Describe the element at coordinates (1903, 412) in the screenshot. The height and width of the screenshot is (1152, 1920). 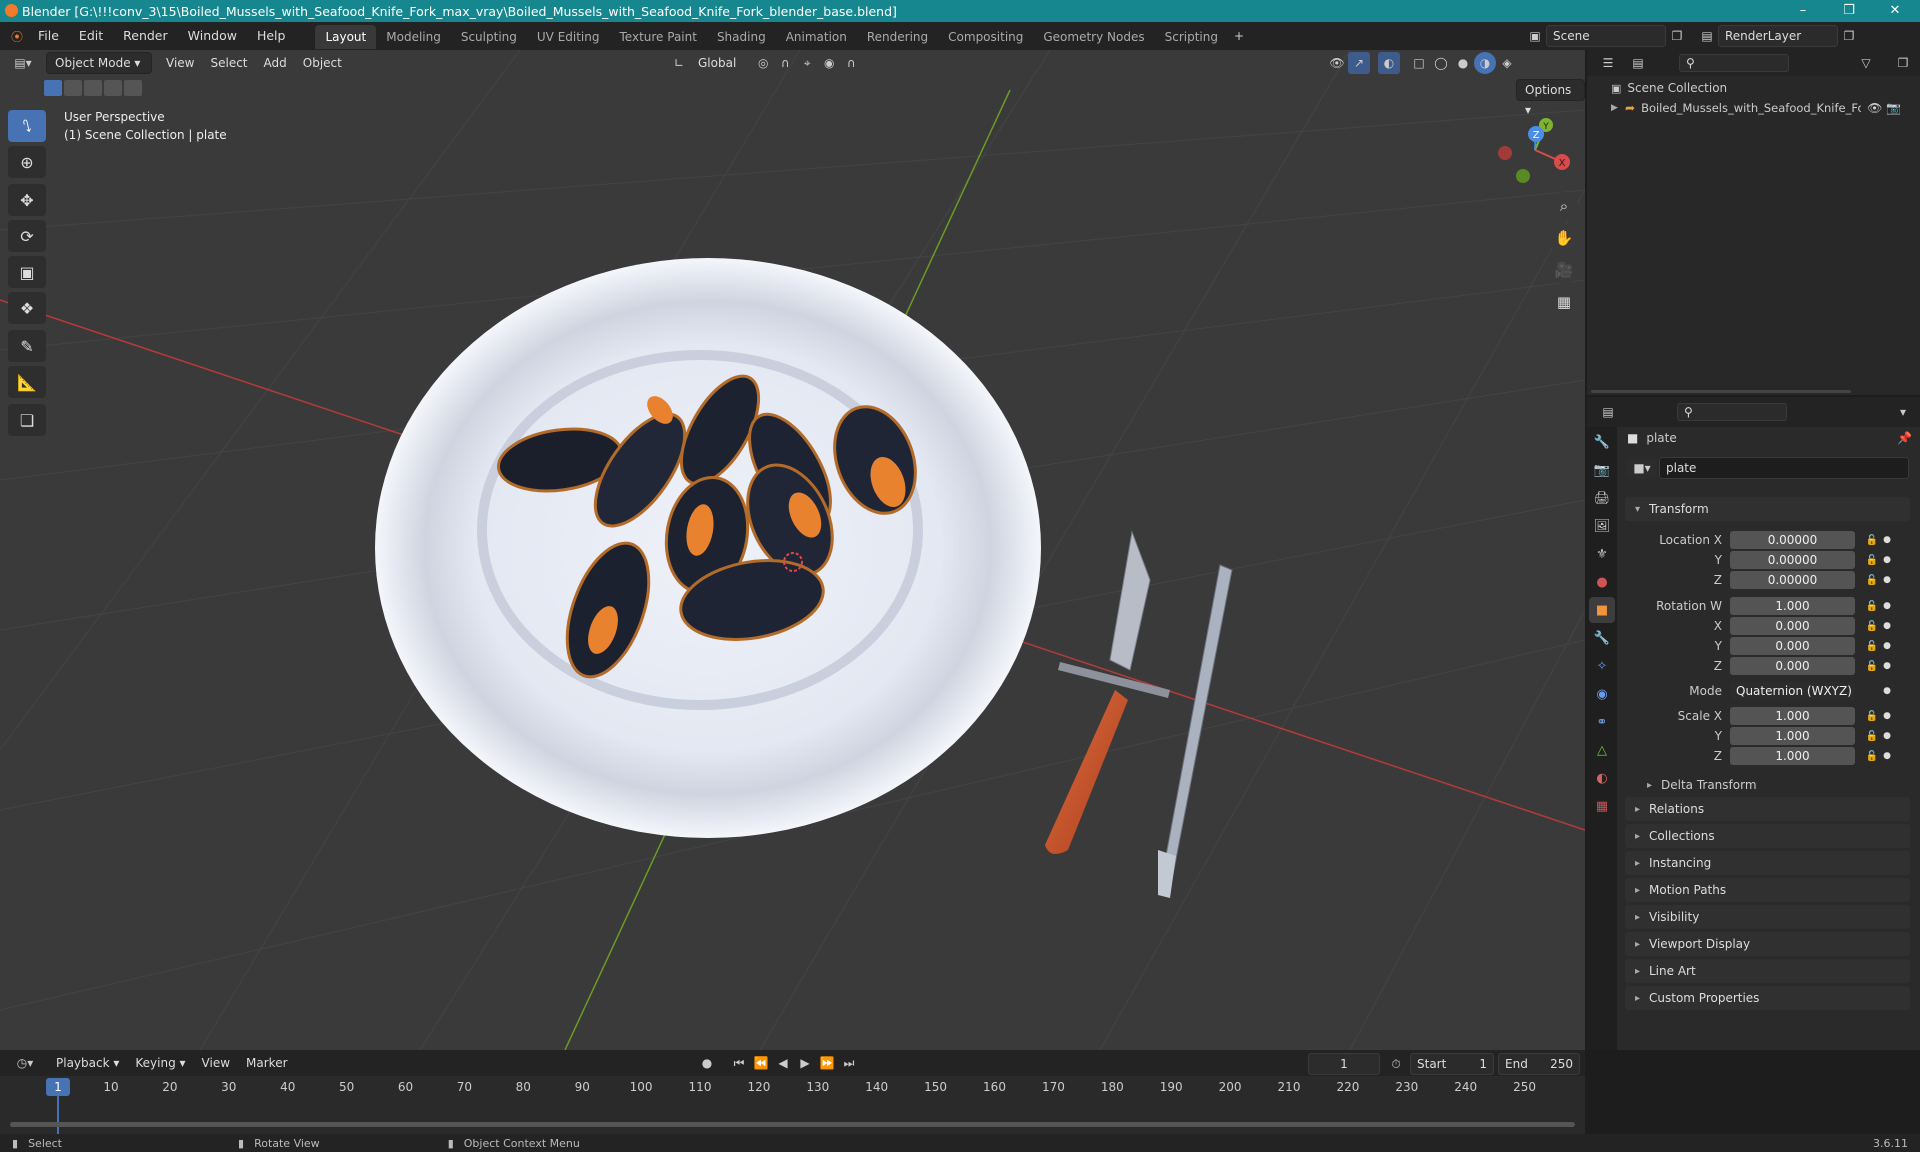
I see `properties-options-icon: ▾` at that location.